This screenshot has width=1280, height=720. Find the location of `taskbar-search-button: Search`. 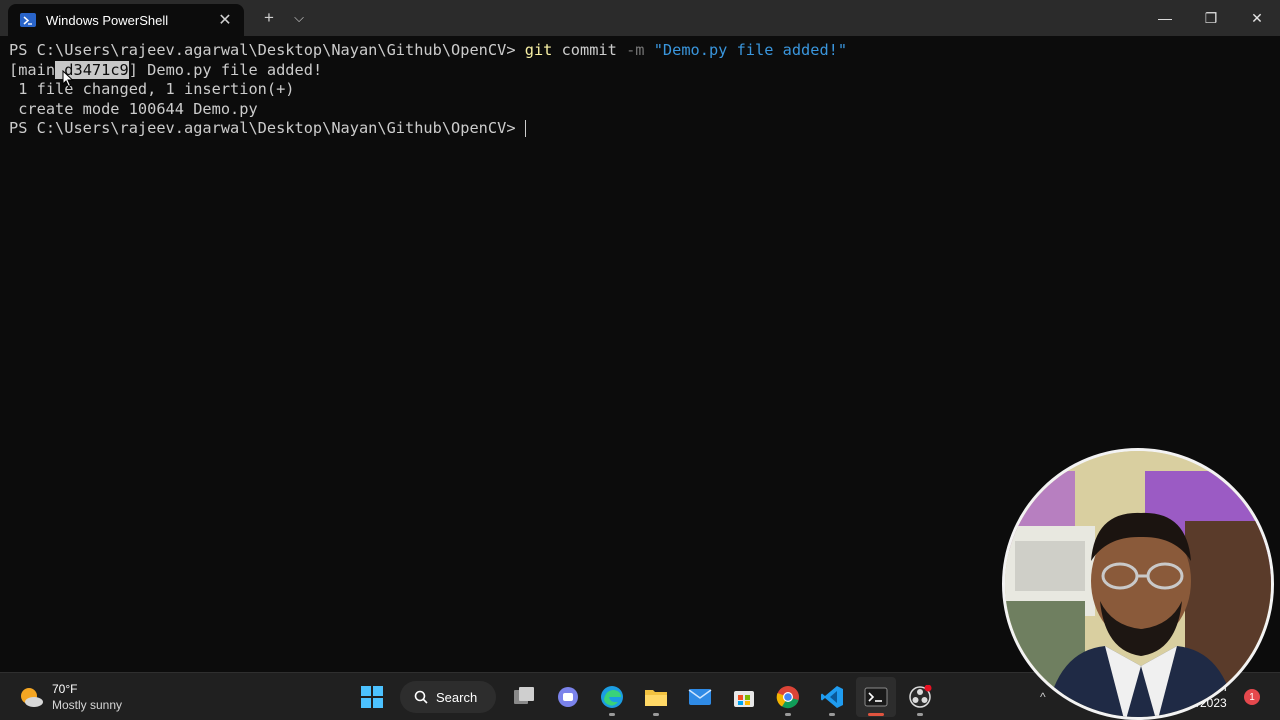

taskbar-search-button: Search is located at coordinates (448, 697).